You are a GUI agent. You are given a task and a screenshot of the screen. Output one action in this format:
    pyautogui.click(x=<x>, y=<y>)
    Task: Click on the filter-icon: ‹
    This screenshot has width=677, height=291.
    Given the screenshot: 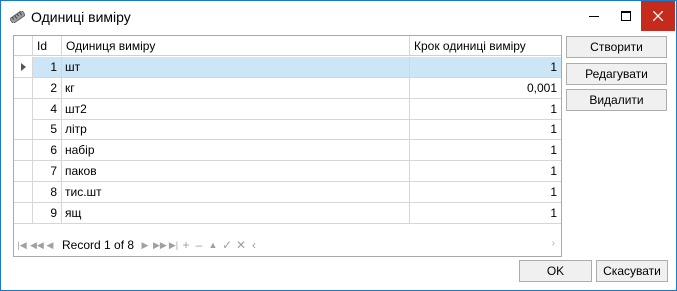 What is the action you would take?
    pyautogui.click(x=254, y=245)
    